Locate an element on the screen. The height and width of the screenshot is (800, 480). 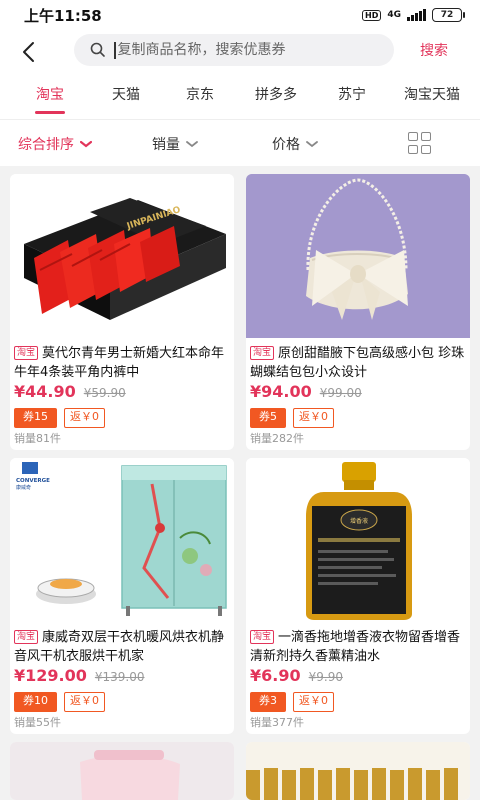
fragrance-bottle-image: 增香液 is located at coordinates (358, 540).